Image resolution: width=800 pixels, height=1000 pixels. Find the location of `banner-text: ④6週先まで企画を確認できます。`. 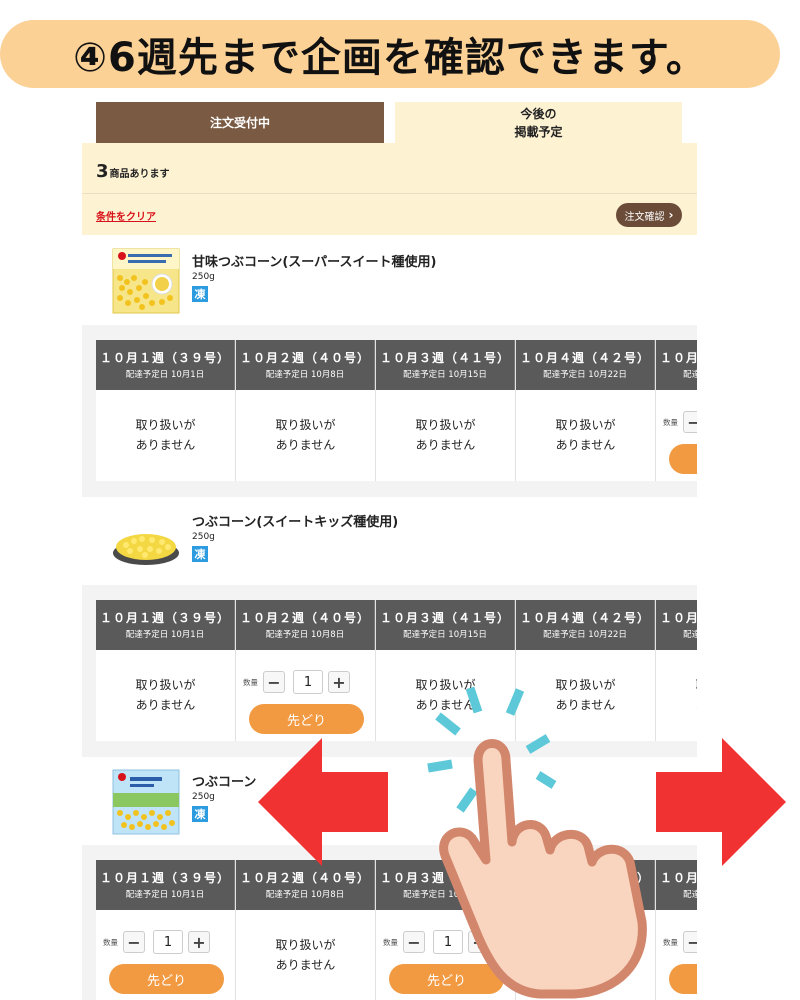

banner-text: ④6週先まで企画を確認できます。 is located at coordinates (390, 58).